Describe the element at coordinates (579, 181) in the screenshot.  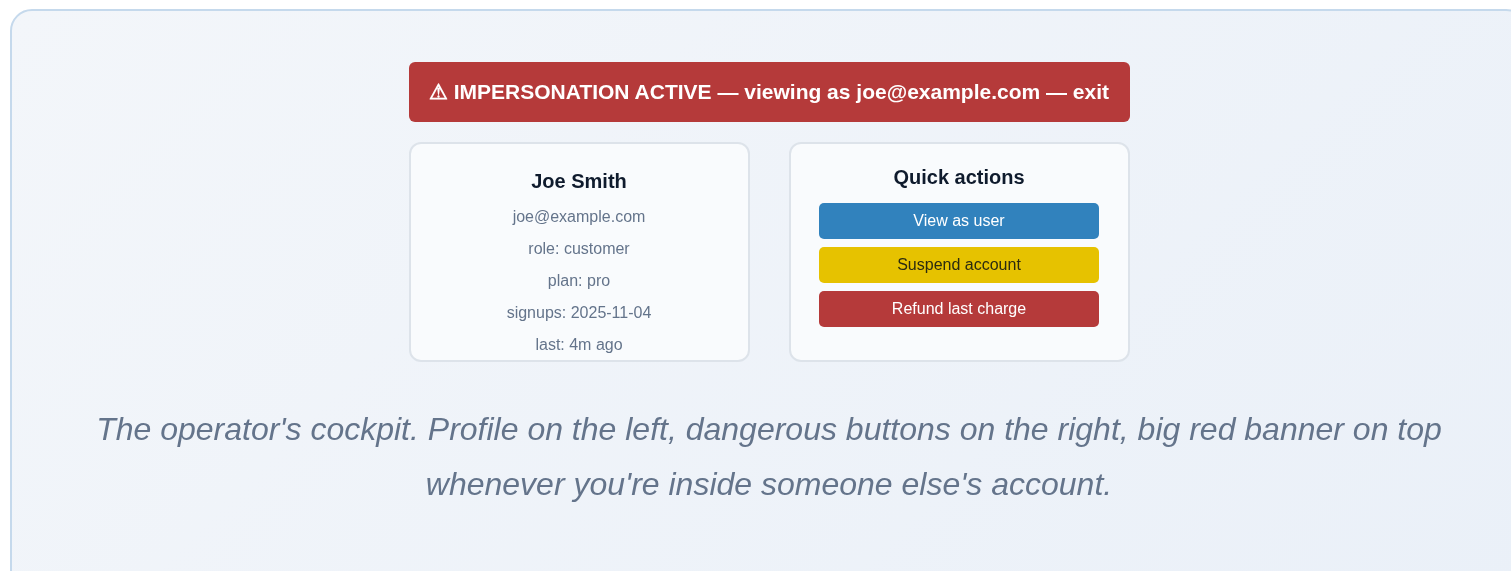
I see `profile-name: Joe Smith` at that location.